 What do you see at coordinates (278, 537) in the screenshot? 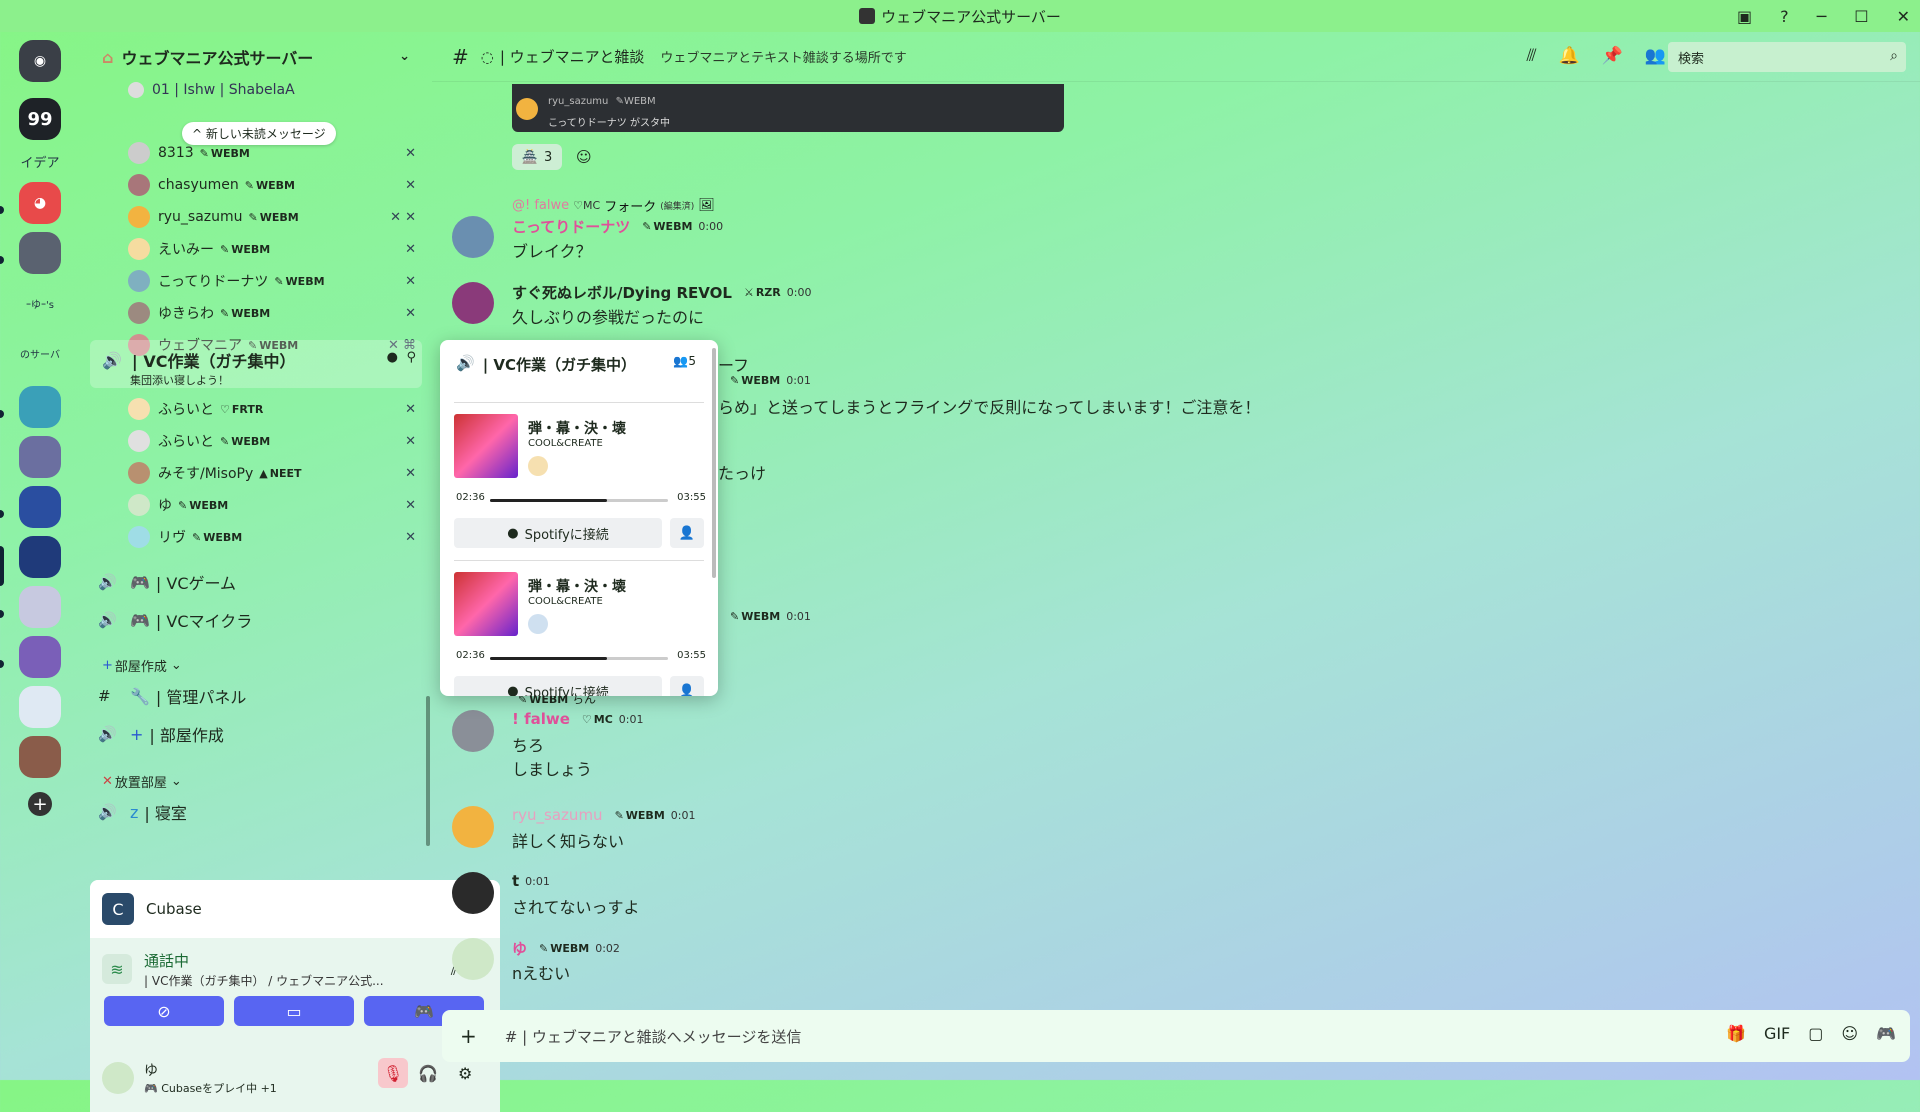
I see `list-item: リヴ ✎ WEBM ✕` at bounding box center [278, 537].